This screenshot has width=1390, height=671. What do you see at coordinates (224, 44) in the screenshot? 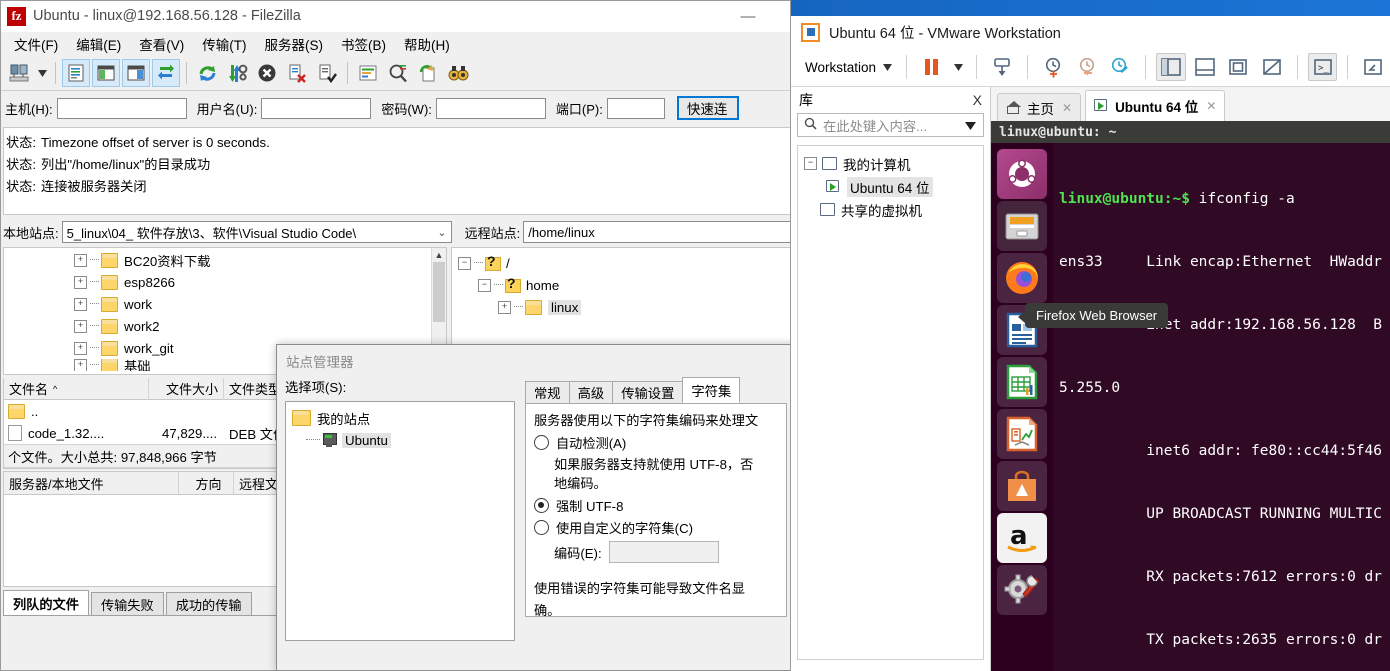
I see `menu-item-transfer: 传输(T)` at bounding box center [224, 44].